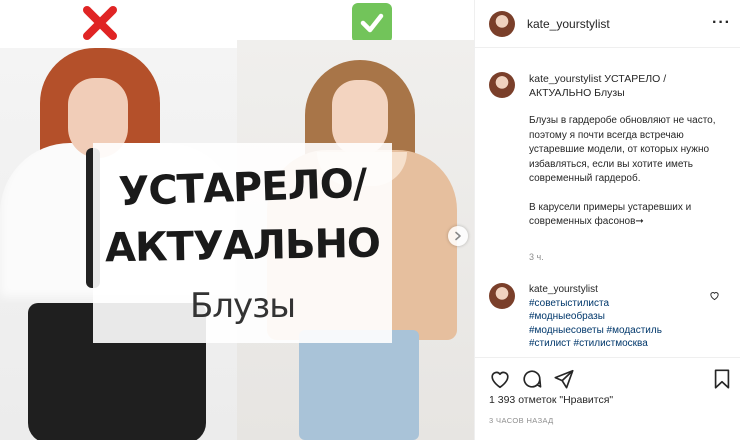  I want to click on likes-count: 1 393 отметок "Нравится", so click(551, 400).